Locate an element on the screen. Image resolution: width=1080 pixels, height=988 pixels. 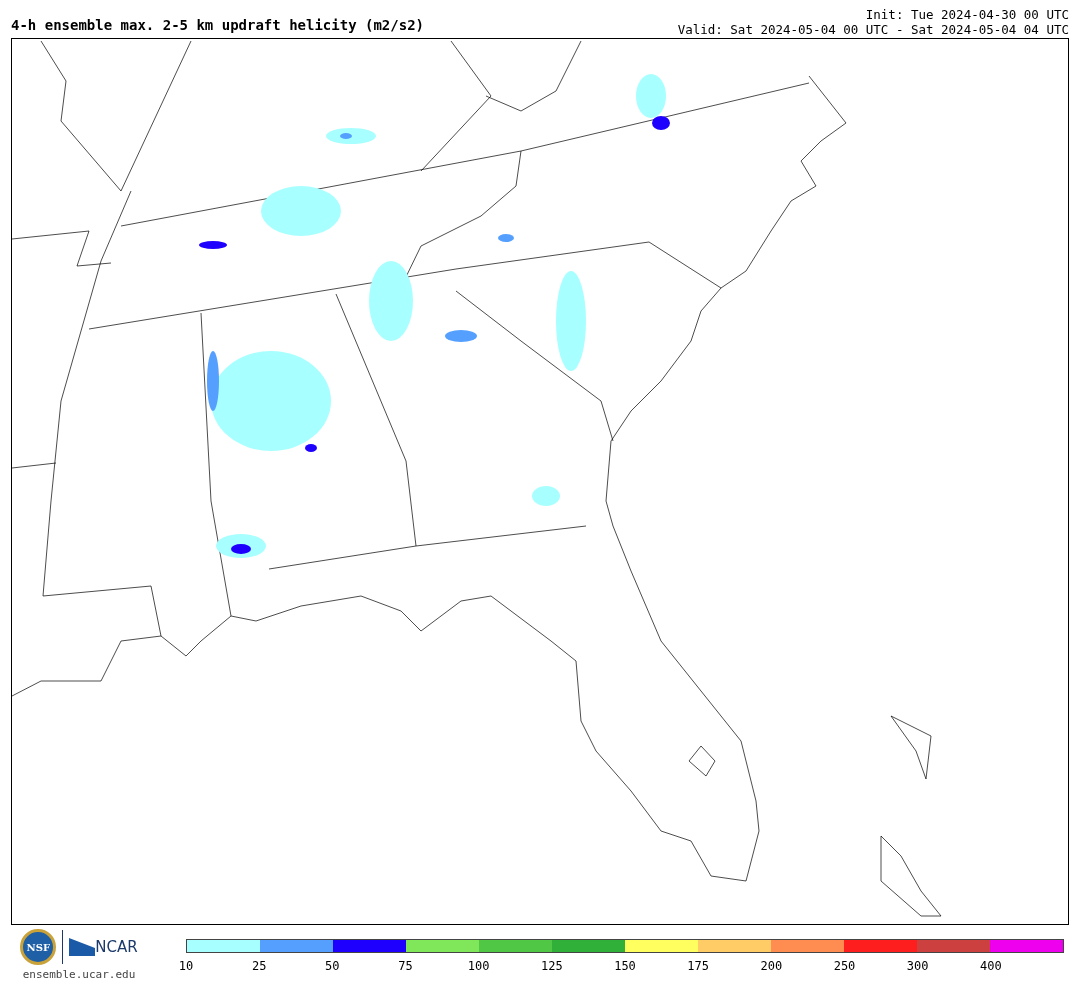
tick-label: 150 is located at coordinates (625, 966).